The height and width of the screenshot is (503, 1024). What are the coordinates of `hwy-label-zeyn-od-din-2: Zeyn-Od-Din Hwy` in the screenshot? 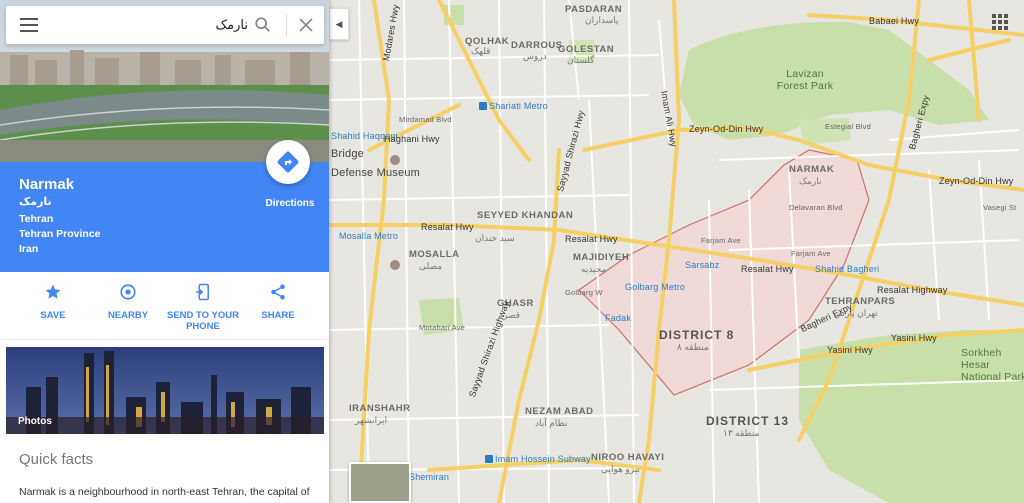 It's located at (976, 181).